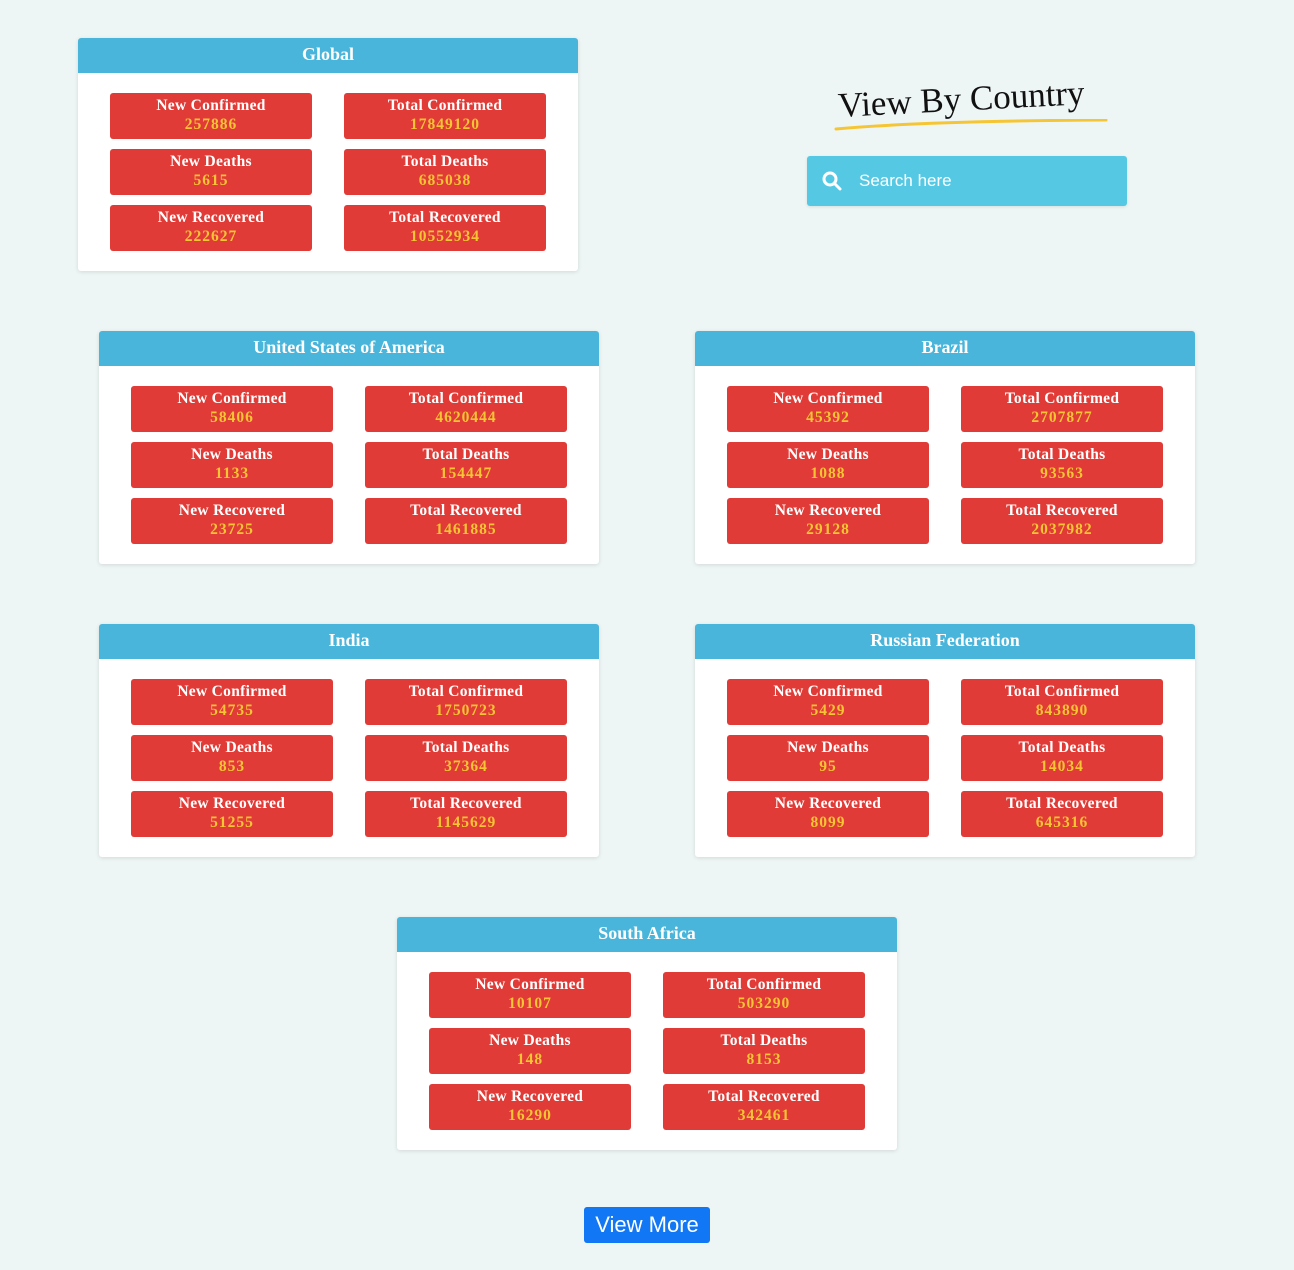 The width and height of the screenshot is (1294, 1270). I want to click on card-title: Brazil, so click(945, 348).